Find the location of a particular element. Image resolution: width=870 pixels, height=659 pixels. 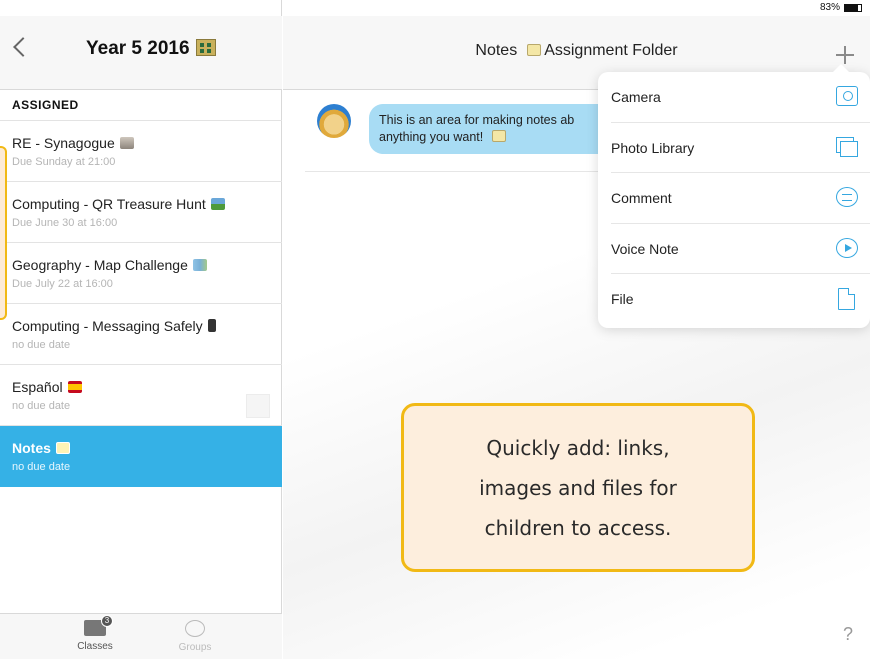

avatar is located at coordinates (334, 121).